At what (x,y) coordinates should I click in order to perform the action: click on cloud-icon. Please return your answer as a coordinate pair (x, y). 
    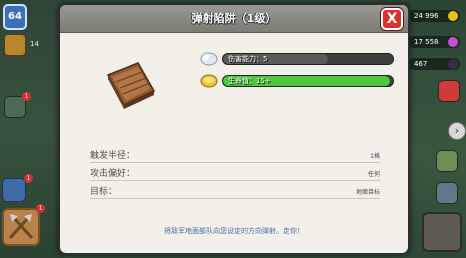
    Looking at the image, I should click on (209, 59).